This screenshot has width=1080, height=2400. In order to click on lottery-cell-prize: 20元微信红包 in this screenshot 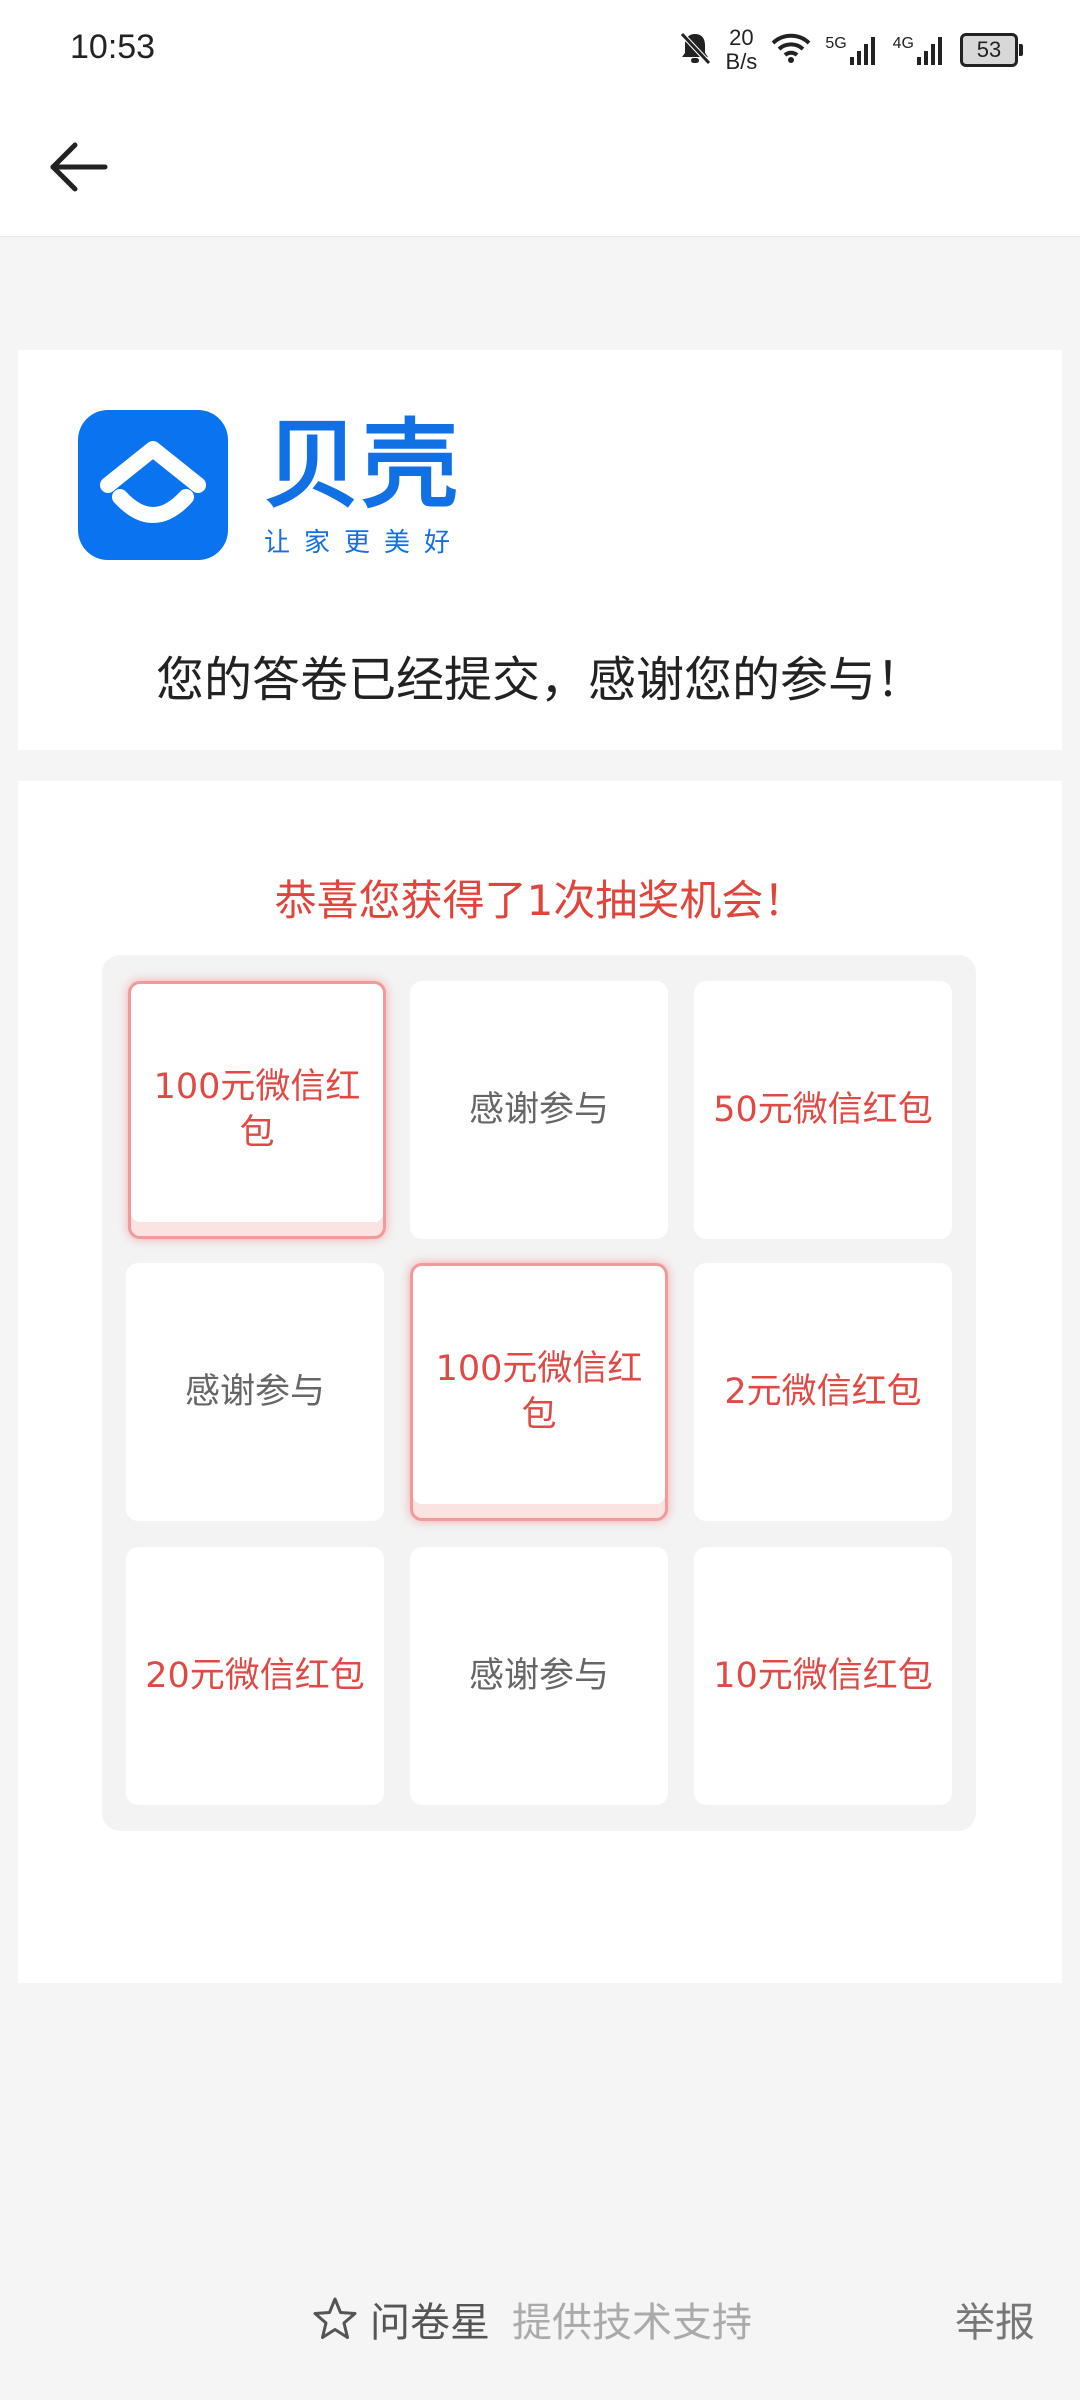, I will do `click(255, 1676)`.